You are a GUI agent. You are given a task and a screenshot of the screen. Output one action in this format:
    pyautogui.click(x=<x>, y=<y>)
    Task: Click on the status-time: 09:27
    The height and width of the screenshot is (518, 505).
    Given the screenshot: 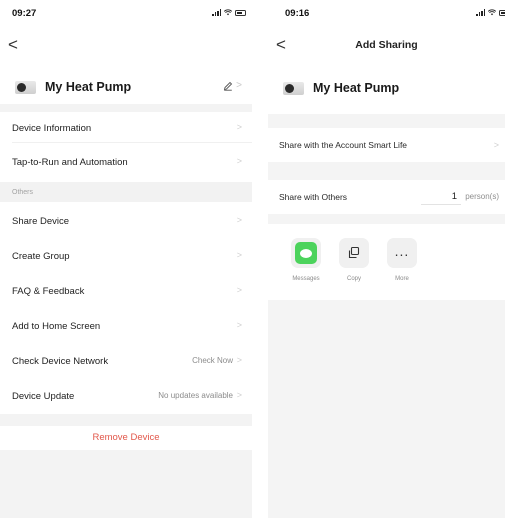 What is the action you would take?
    pyautogui.click(x=24, y=13)
    